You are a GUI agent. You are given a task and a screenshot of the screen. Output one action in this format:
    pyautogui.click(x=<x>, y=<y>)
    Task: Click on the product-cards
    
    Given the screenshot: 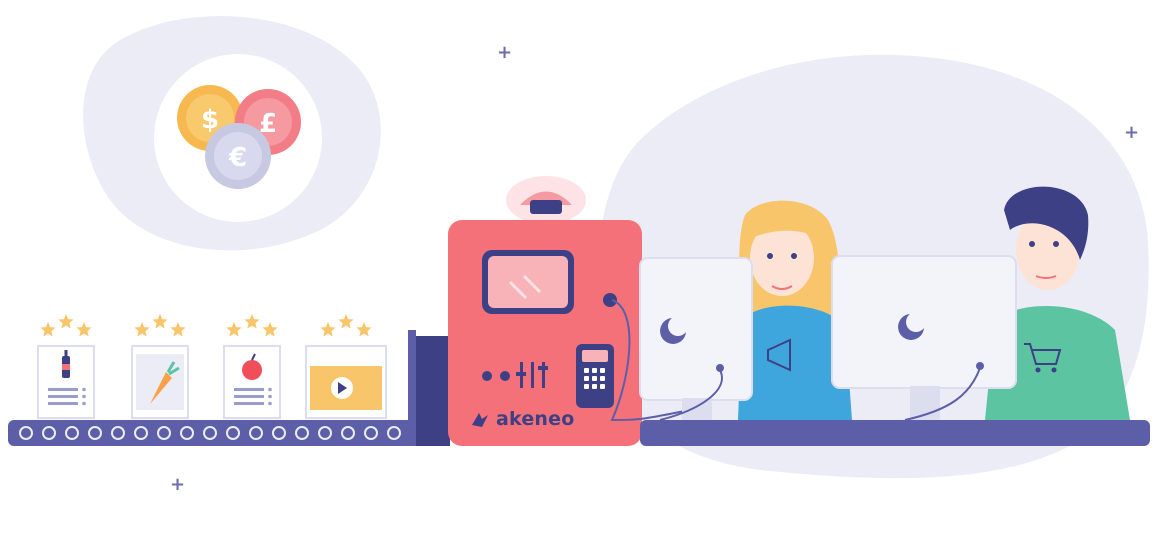 What is the action you would take?
    pyautogui.click(x=212, y=366)
    